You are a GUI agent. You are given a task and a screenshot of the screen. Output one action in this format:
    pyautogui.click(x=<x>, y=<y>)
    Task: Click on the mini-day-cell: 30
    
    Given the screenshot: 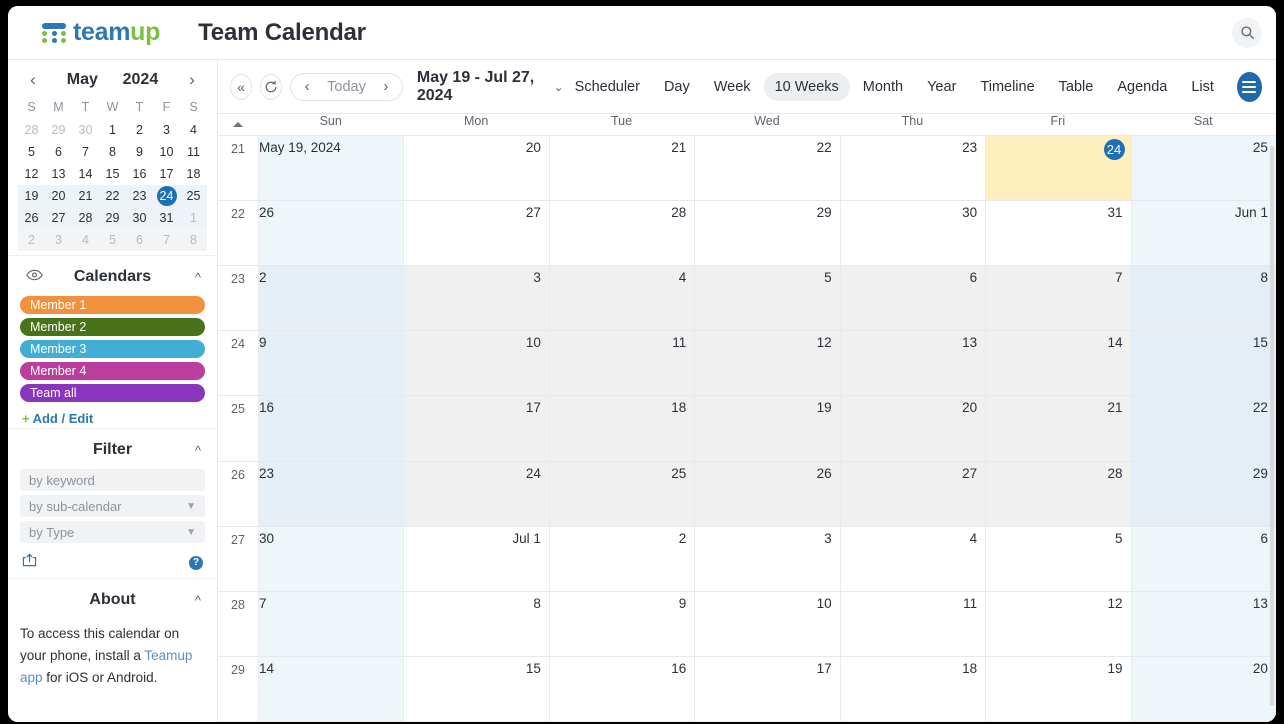 What is the action you would take?
    pyautogui.click(x=85, y=130)
    